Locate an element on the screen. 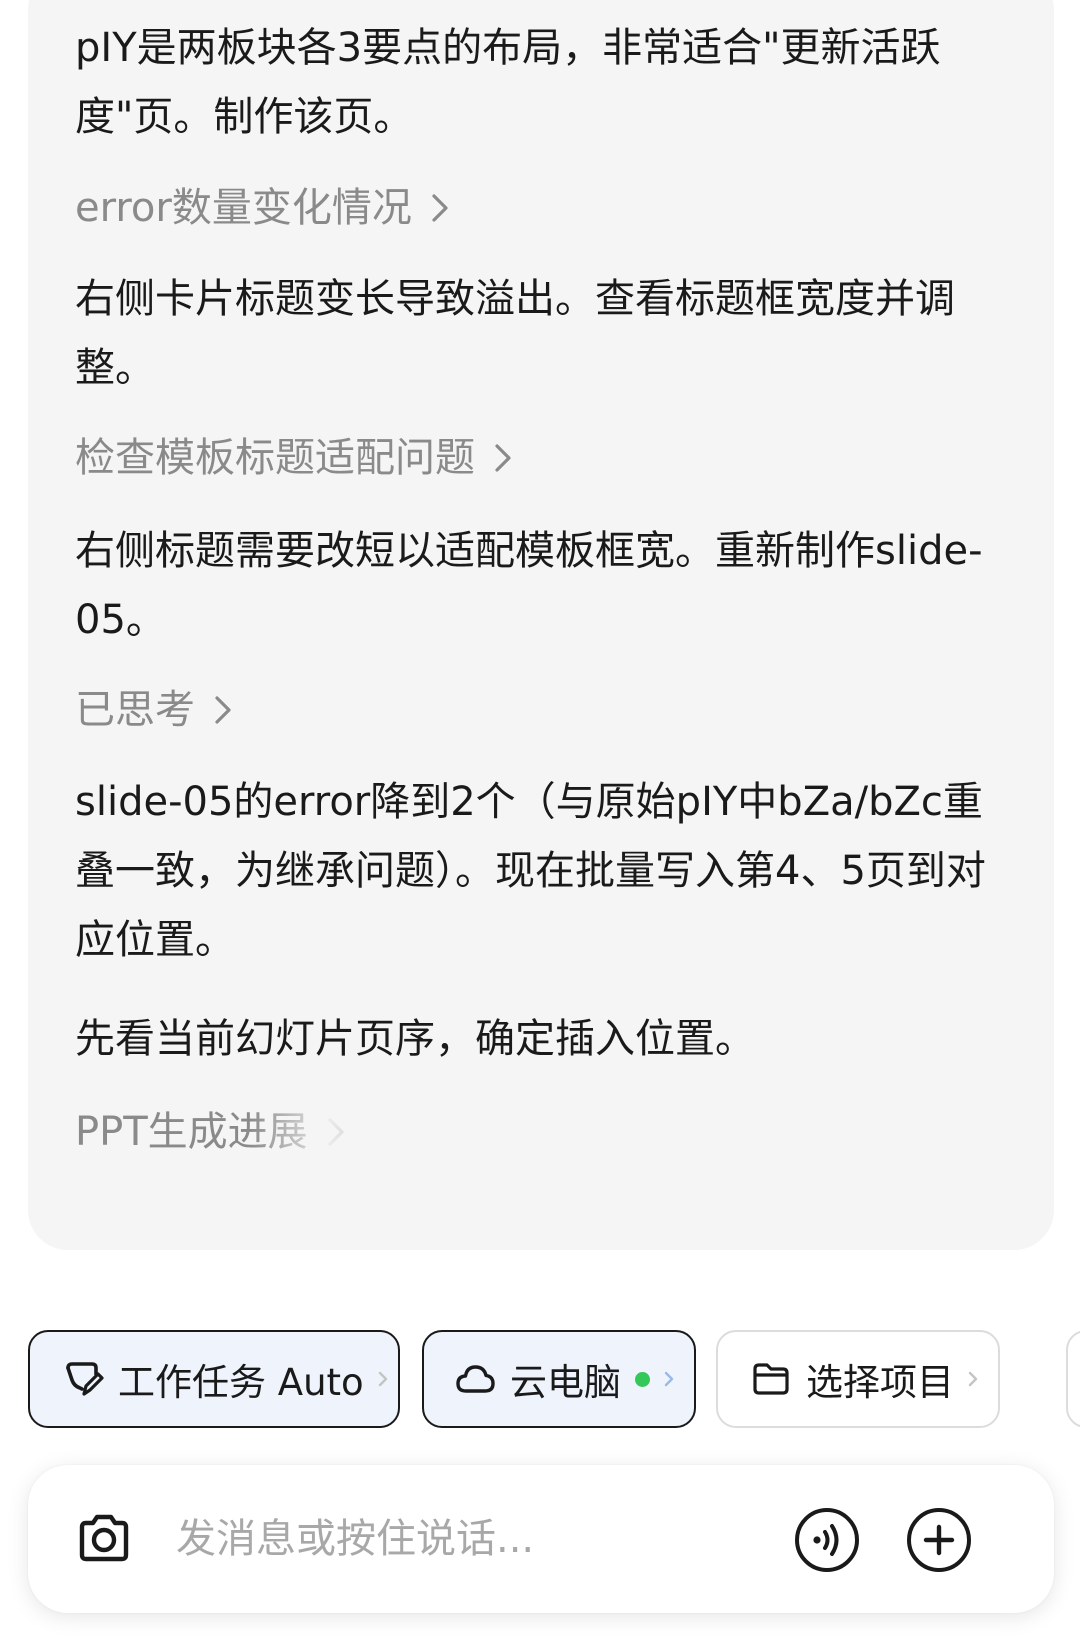 Image resolution: width=1080 pixels, height=1638 pixels. online-status-dot is located at coordinates (642, 1379).